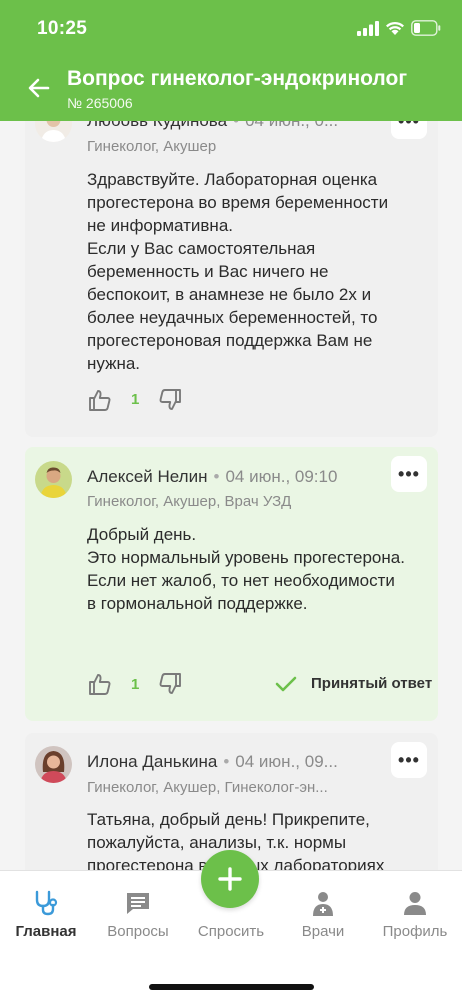  What do you see at coordinates (426, 28) in the screenshot?
I see `battery-icon` at bounding box center [426, 28].